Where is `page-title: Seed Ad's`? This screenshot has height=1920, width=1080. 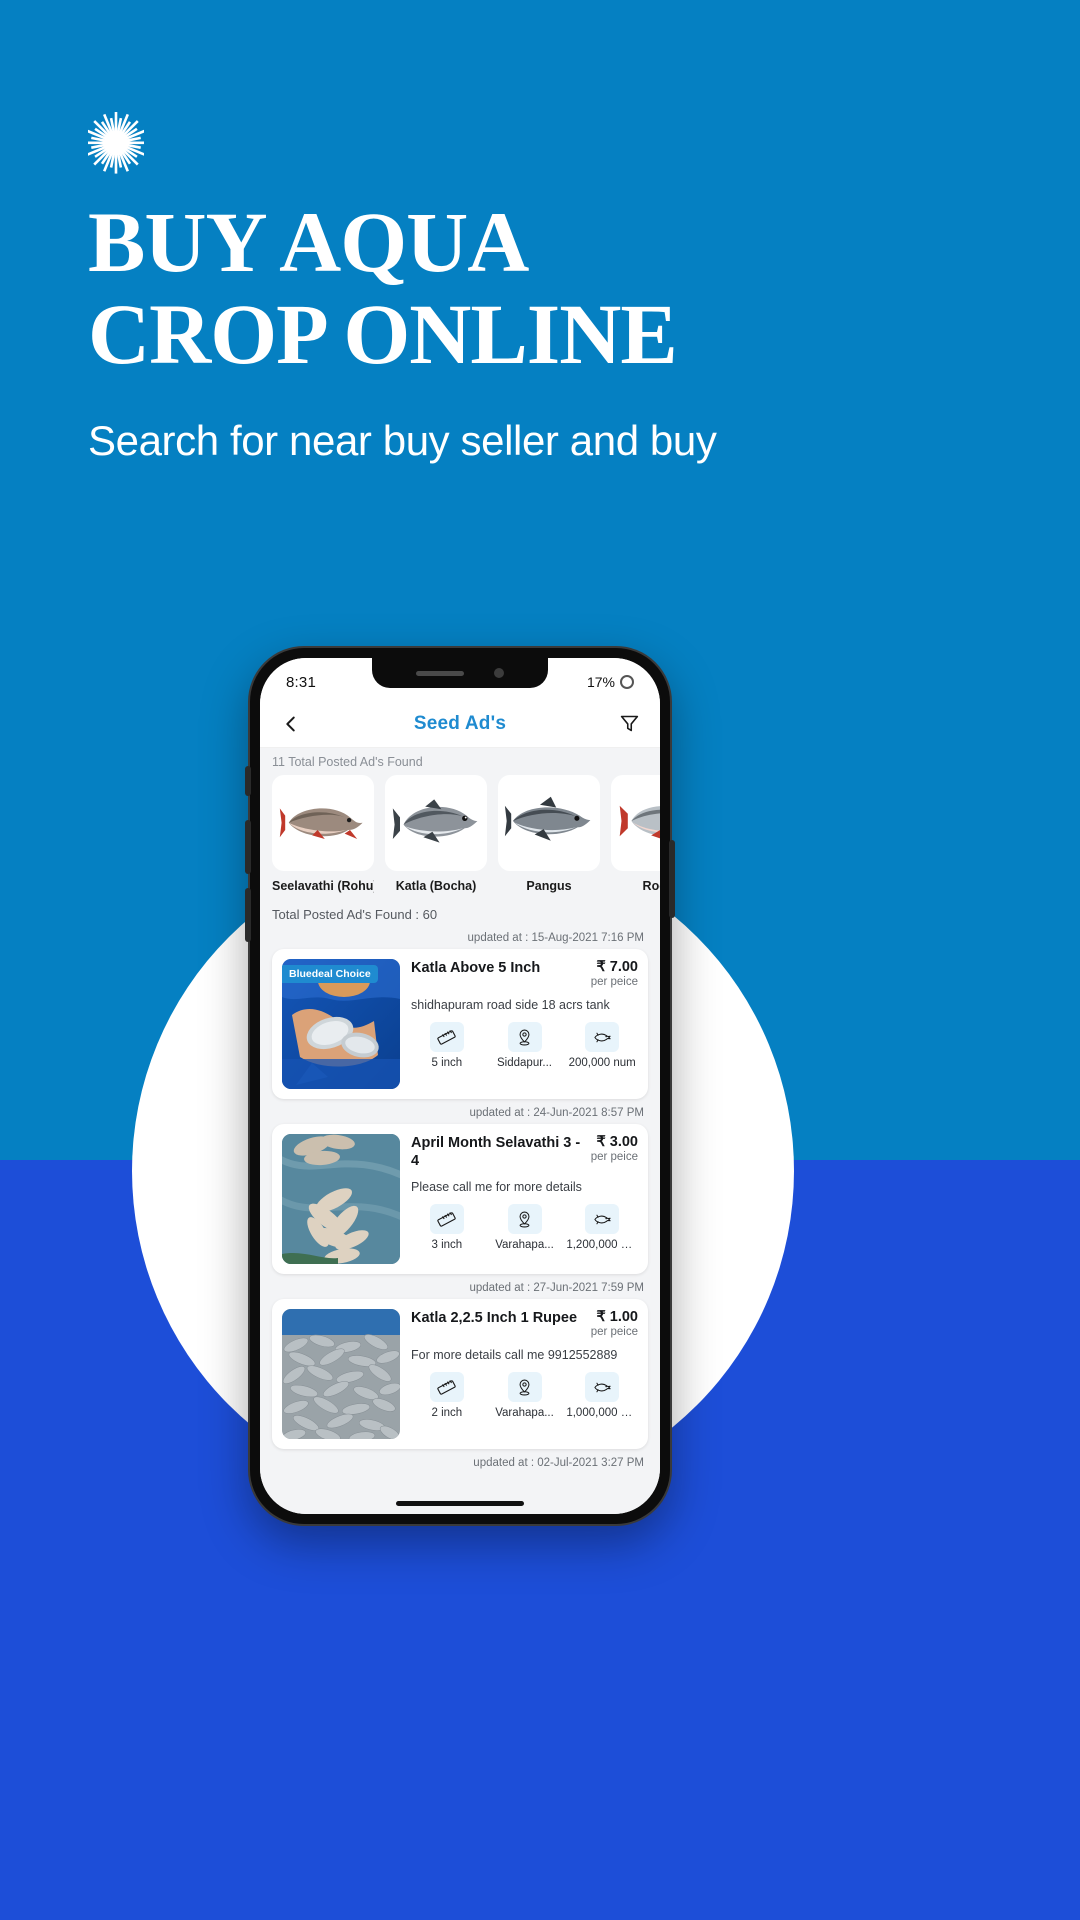
page-title: Seed Ad's is located at coordinates (460, 723).